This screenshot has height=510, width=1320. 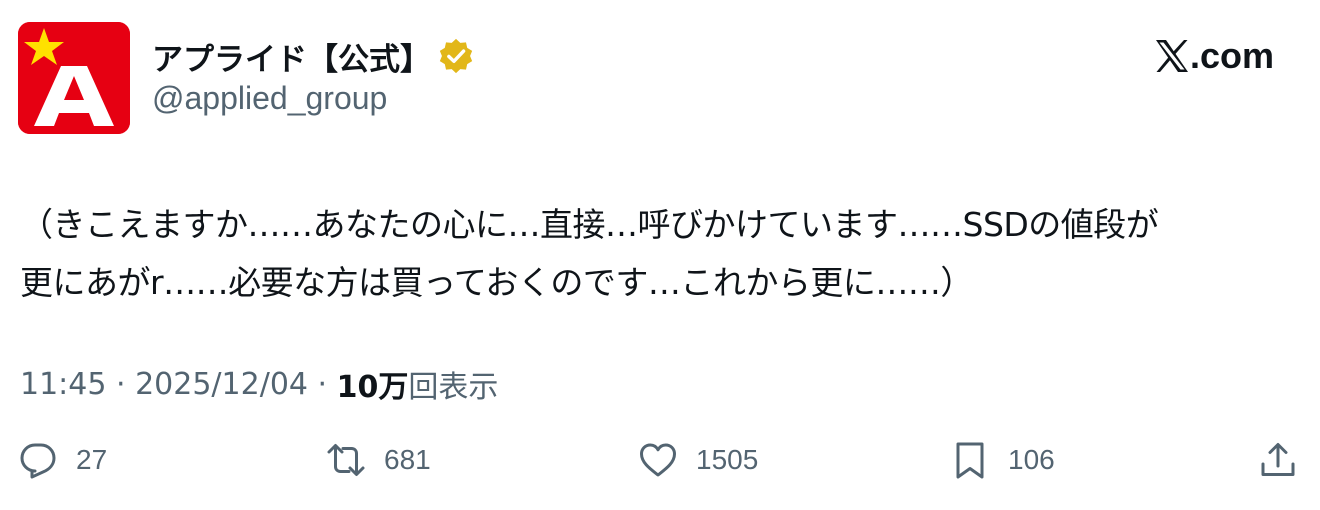 What do you see at coordinates (378, 460) in the screenshot?
I see `retweet-button: 681` at bounding box center [378, 460].